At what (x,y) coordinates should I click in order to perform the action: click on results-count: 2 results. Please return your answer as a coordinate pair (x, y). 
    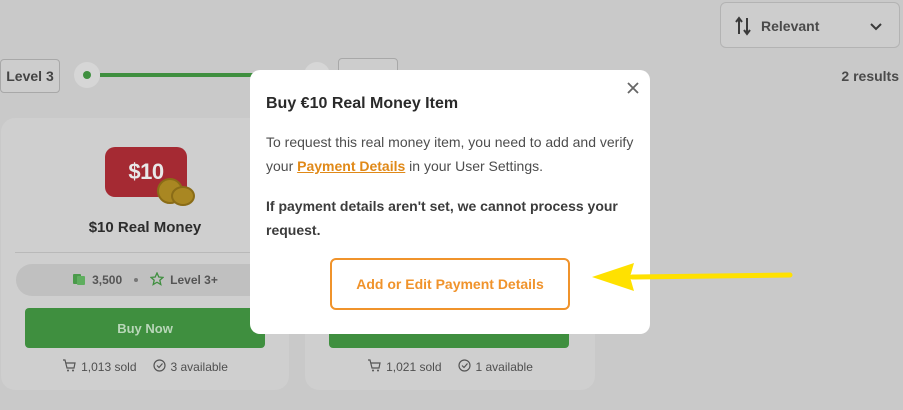
    Looking at the image, I should click on (870, 76).